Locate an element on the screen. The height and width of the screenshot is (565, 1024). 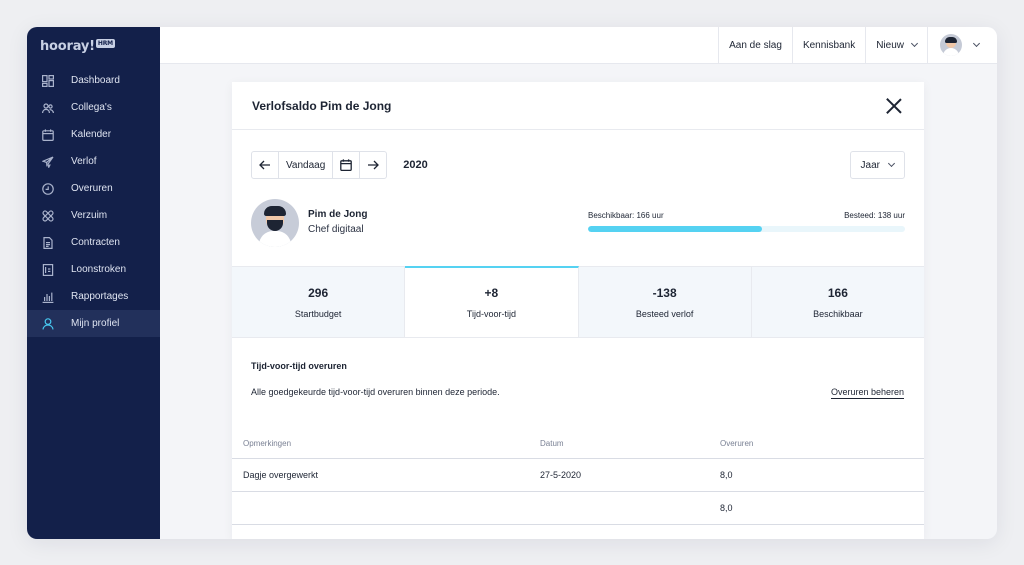
tab-beschikbaar: 166 Beschikbaar is located at coordinates (837, 301).